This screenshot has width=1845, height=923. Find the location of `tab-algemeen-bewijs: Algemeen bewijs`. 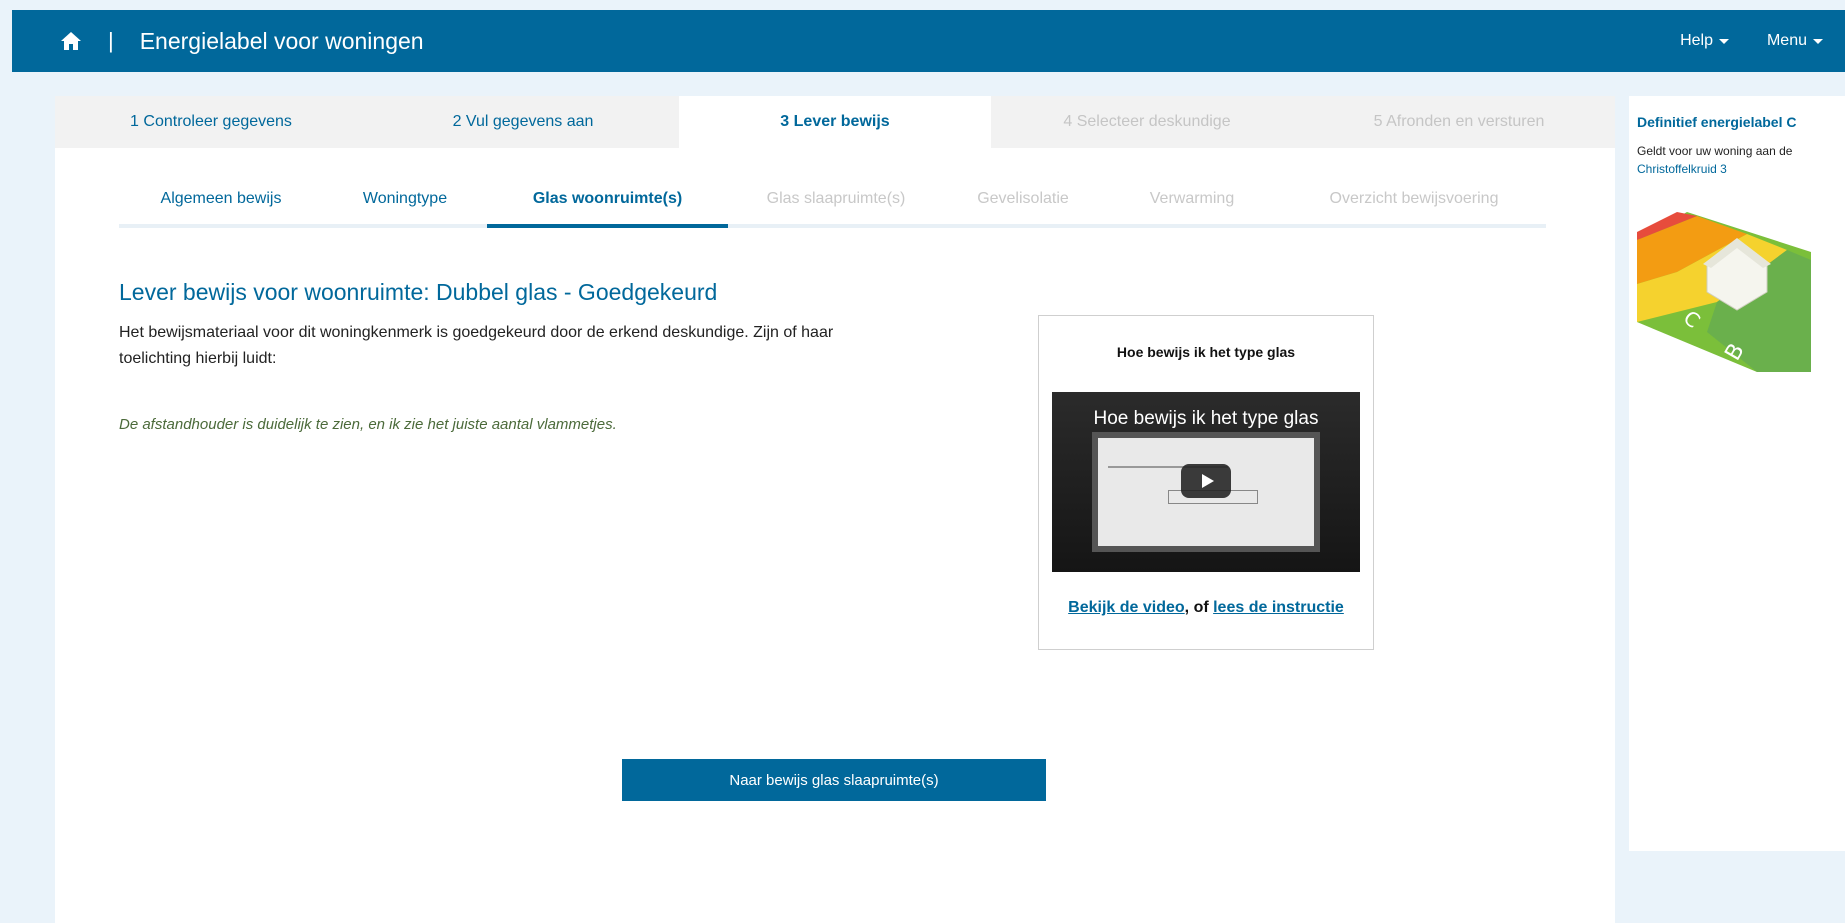

tab-algemeen-bewijs: Algemeen bewijs is located at coordinates (221, 206).